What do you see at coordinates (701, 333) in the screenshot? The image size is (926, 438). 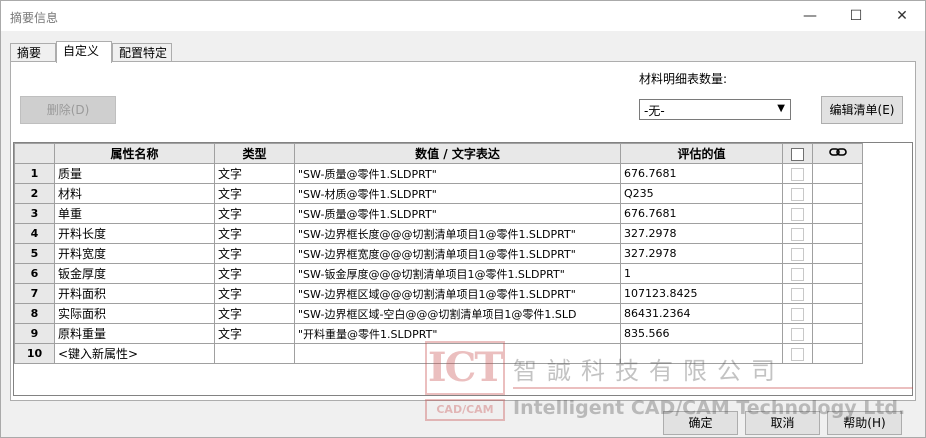 I see `evaluated-value-cell: 835.566` at bounding box center [701, 333].